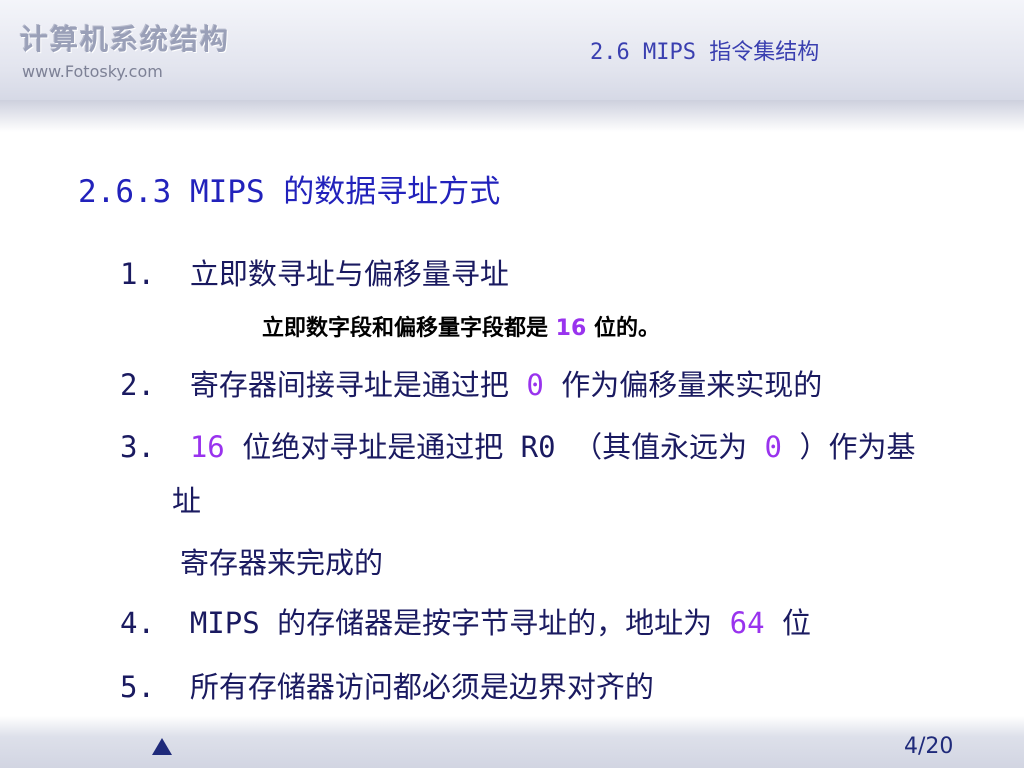 The width and height of the screenshot is (1024, 768). What do you see at coordinates (929, 746) in the screenshot?
I see `page-indicator: 4/20` at bounding box center [929, 746].